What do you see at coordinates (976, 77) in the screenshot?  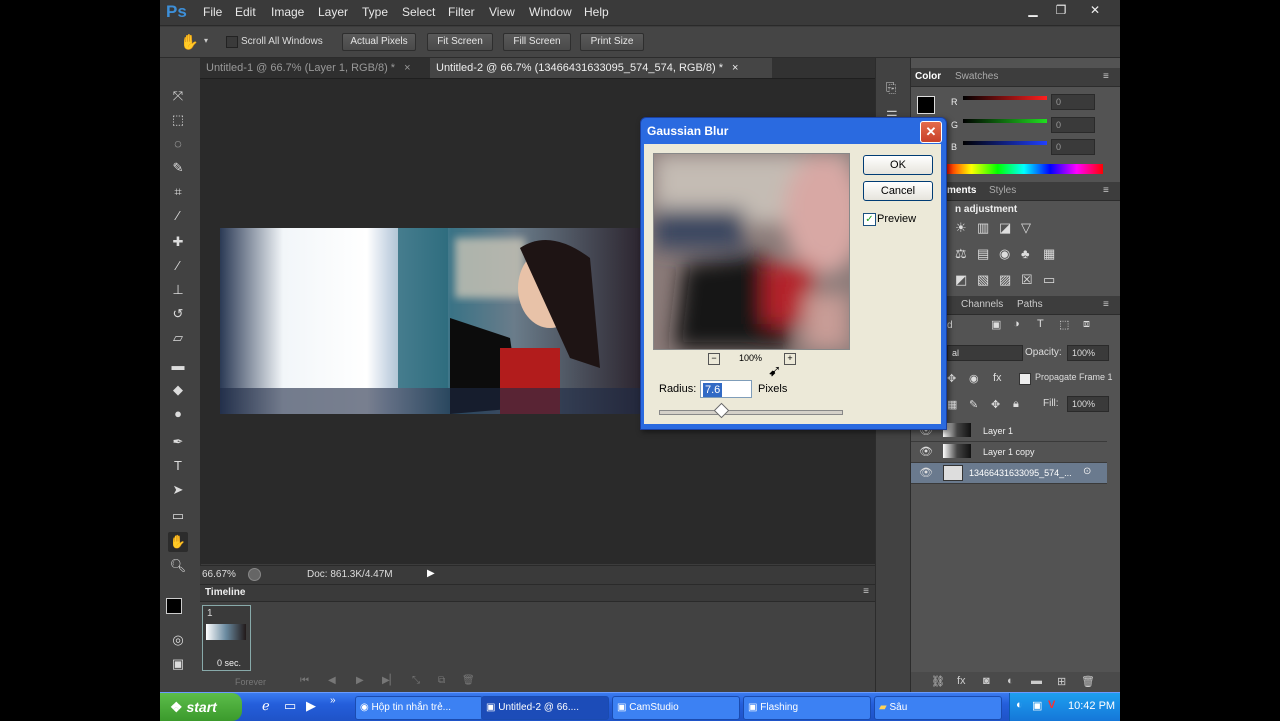 I see `tab-swatches: Swatches` at bounding box center [976, 77].